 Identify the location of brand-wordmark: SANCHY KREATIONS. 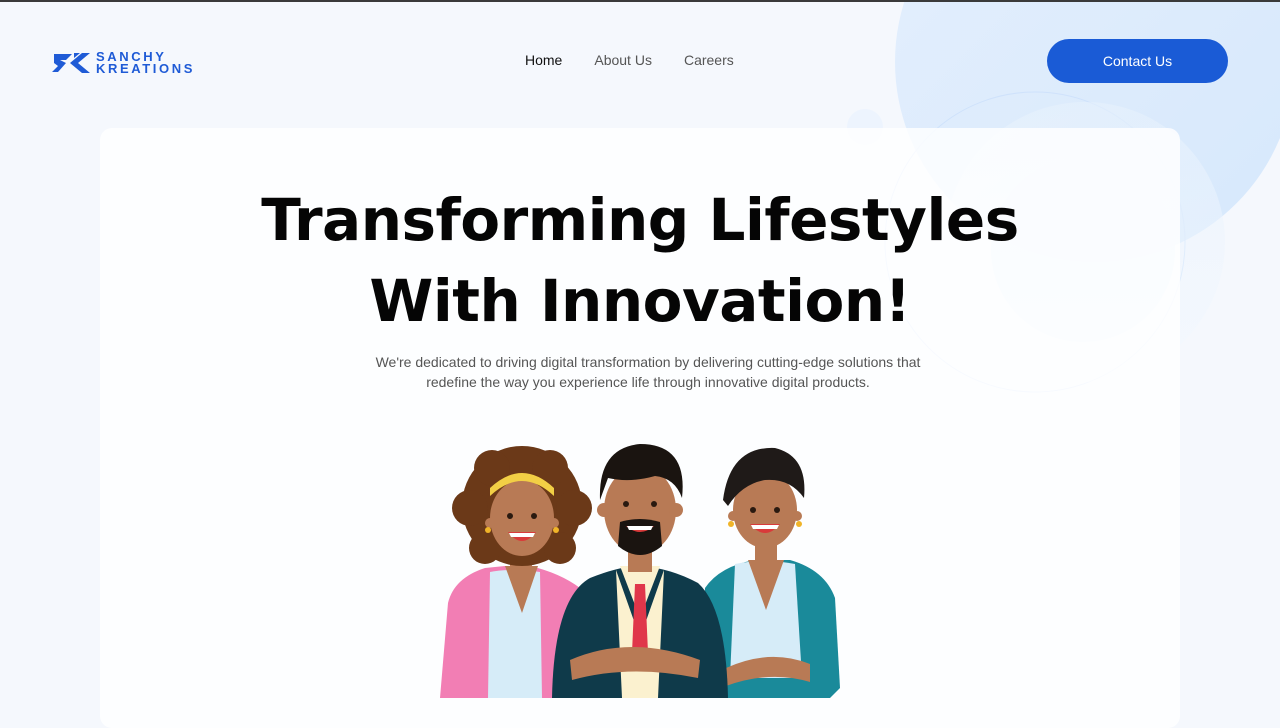
(145, 63).